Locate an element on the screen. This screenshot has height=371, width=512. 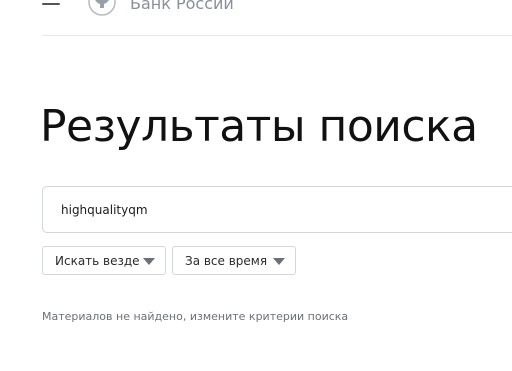
search-box is located at coordinates (277, 209).